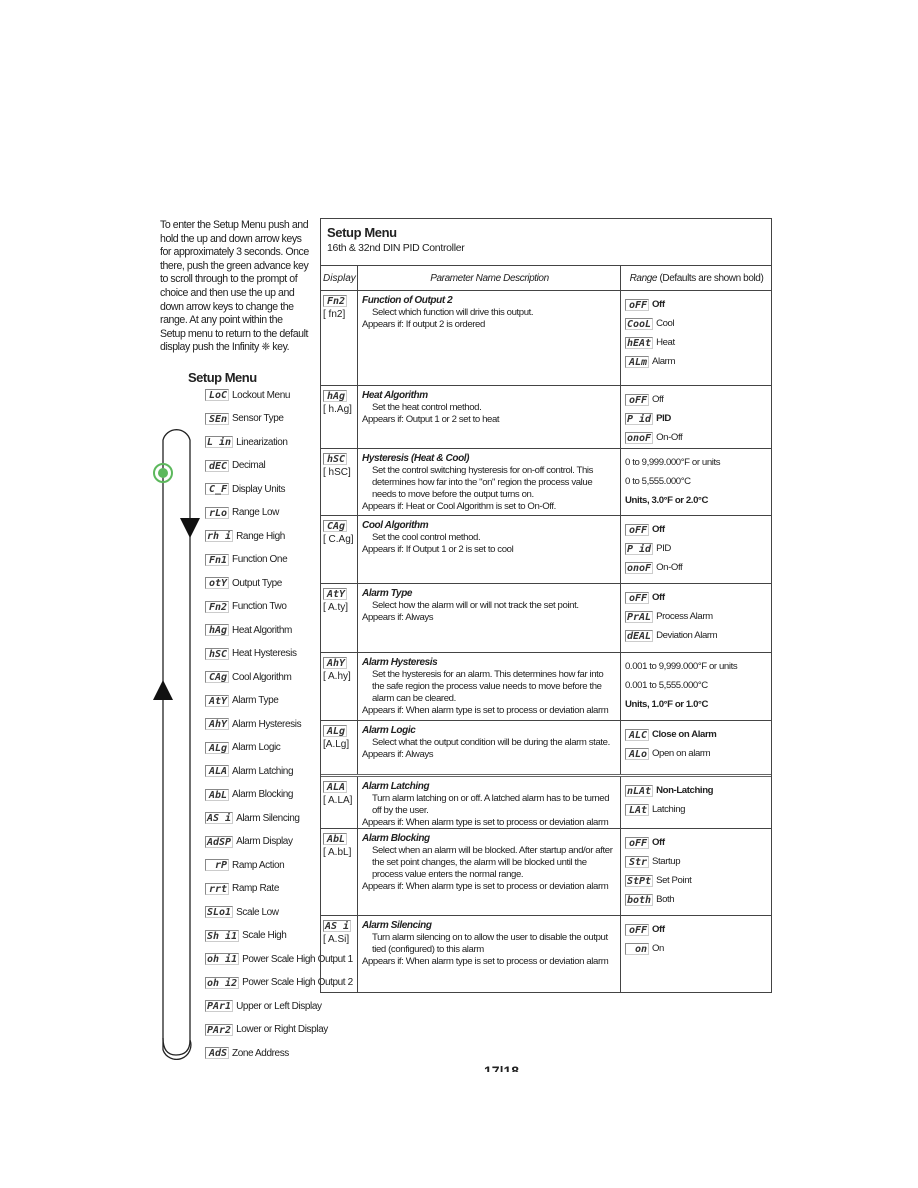 The height and width of the screenshot is (1188, 918). What do you see at coordinates (339, 954) in the screenshot?
I see `display-cell: AS i [ A.Si]` at bounding box center [339, 954].